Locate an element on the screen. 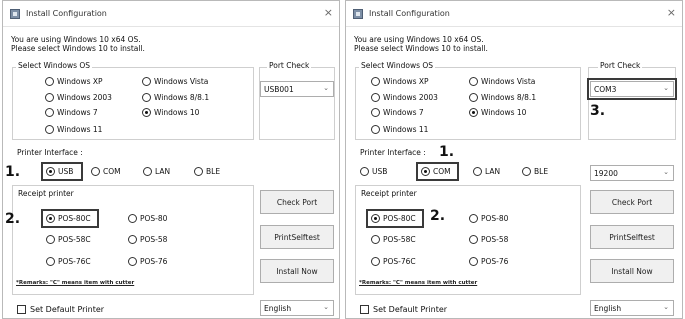 This screenshot has width=685, height=319. port-check-group is located at coordinates (297, 103).